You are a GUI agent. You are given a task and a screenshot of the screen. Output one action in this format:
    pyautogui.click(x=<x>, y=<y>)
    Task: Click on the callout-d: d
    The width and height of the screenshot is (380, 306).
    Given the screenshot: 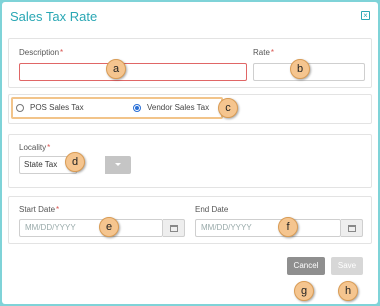 What is the action you would take?
    pyautogui.click(x=75, y=162)
    